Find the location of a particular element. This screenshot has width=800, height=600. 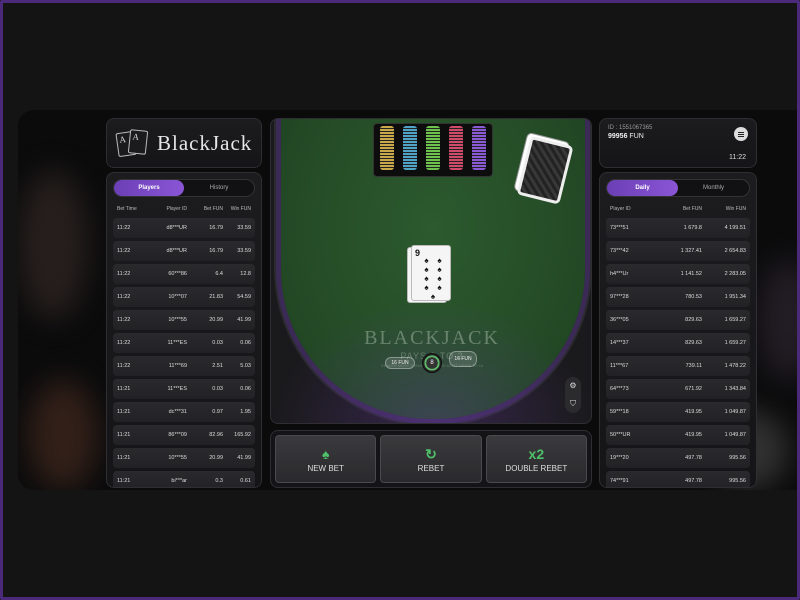

chip-tray is located at coordinates (433, 150).